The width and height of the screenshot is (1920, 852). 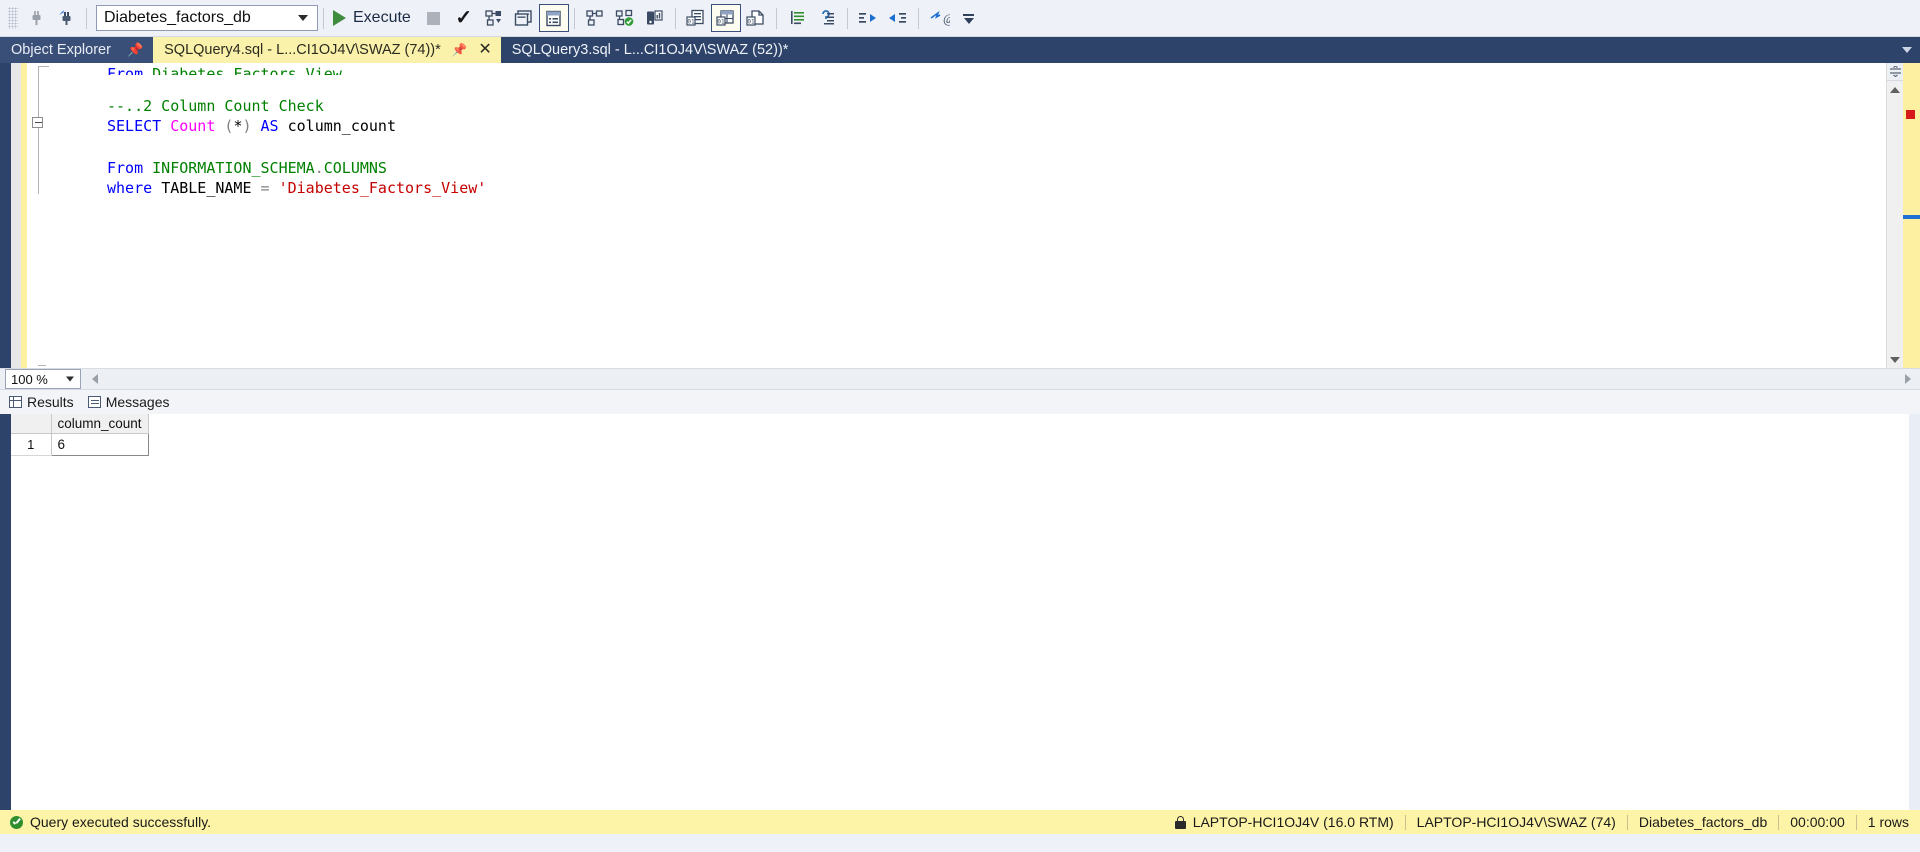 What do you see at coordinates (725, 18) in the screenshot?
I see `results-to-grid-button: 01` at bounding box center [725, 18].